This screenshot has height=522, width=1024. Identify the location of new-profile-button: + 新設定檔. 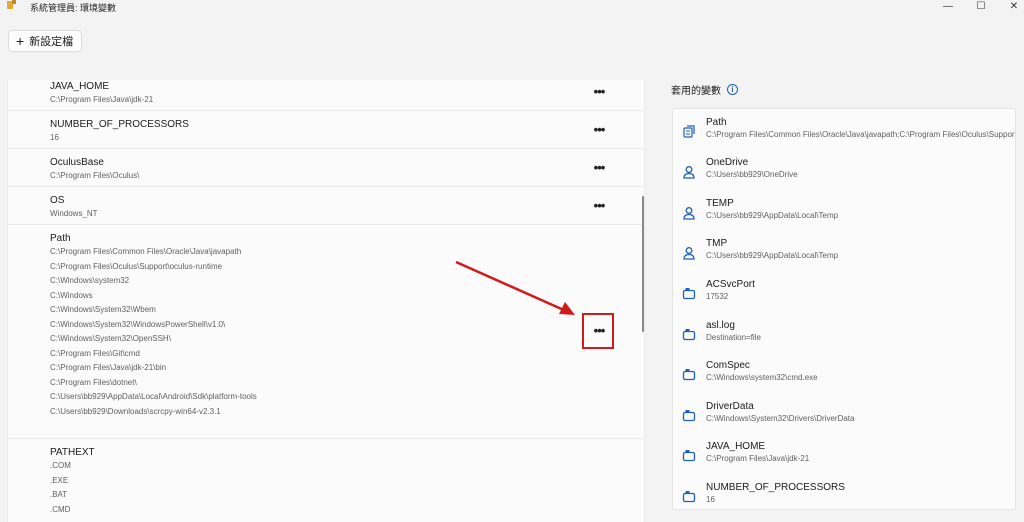
(45, 41).